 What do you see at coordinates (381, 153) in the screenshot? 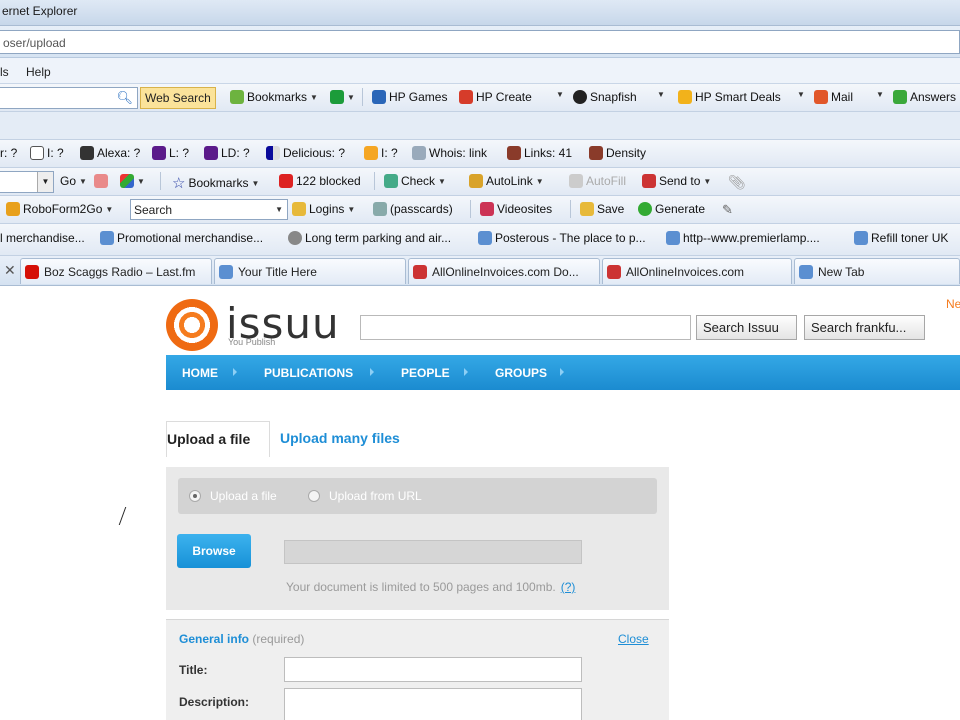
I see `bing-index-stat: I: ?` at bounding box center [381, 153].